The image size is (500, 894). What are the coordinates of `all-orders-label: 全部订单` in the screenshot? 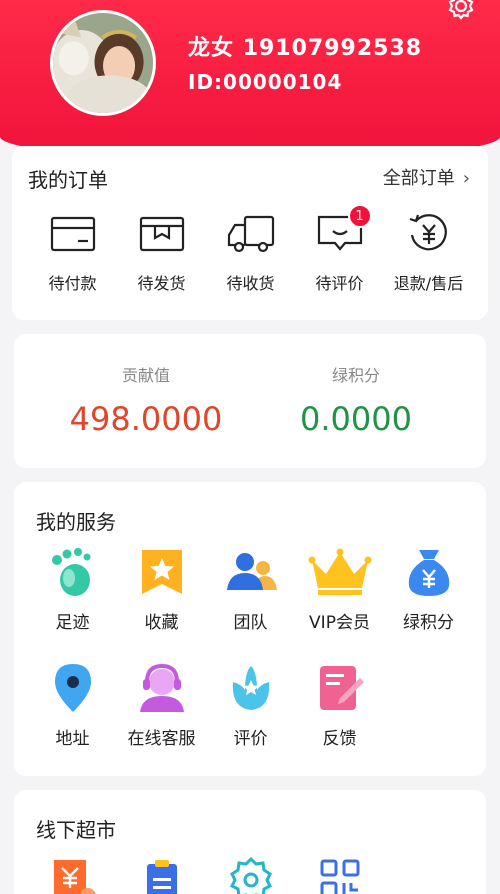 It's located at (418, 178).